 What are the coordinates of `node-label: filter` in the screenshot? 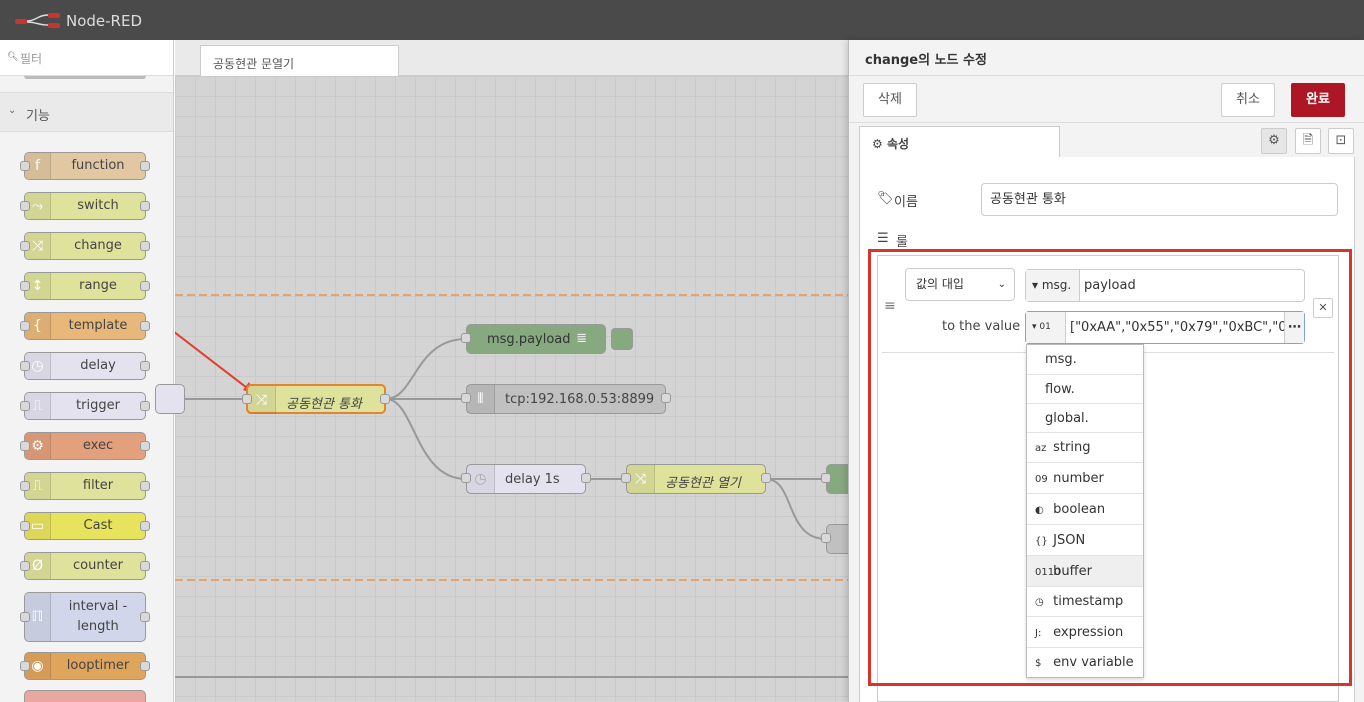 It's located at (98, 485).